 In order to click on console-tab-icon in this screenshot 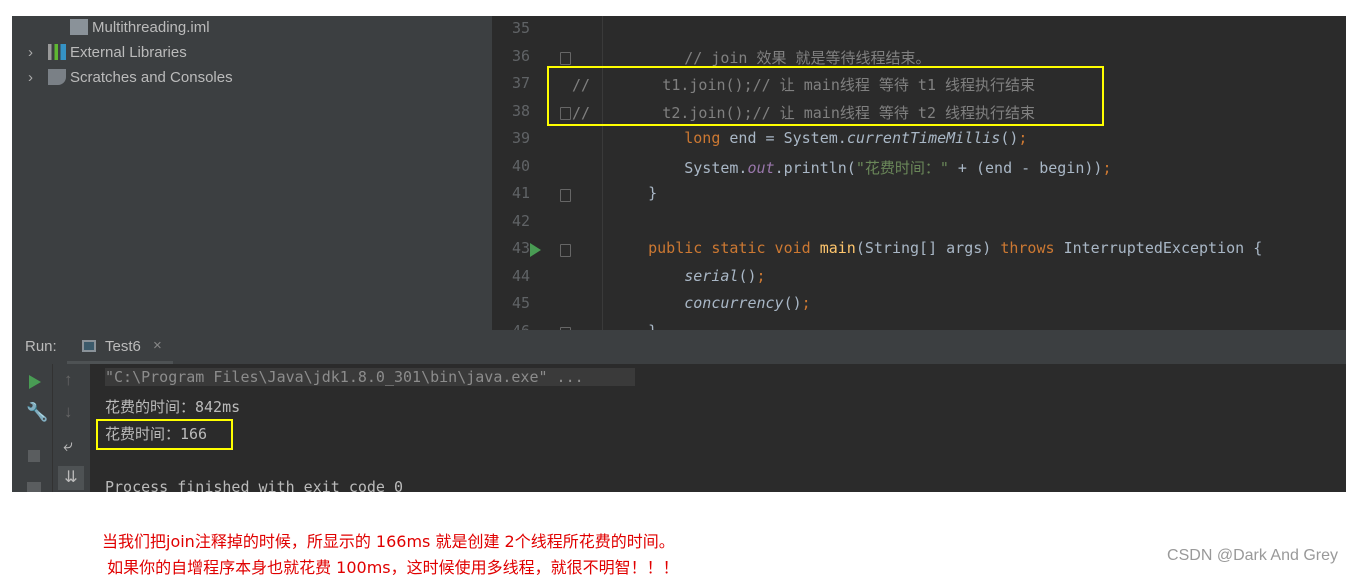, I will do `click(89, 346)`.